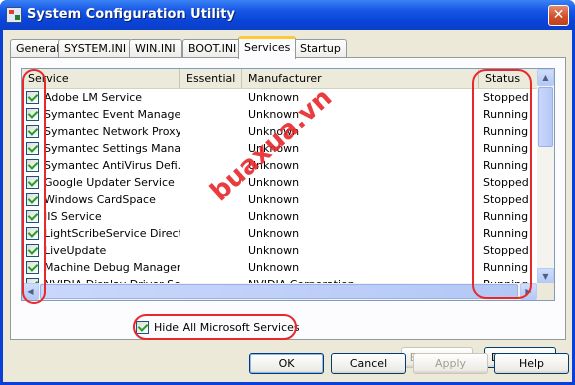 The width and height of the screenshot is (575, 385). What do you see at coordinates (450, 363) in the screenshot?
I see `apply-button: Apply` at bounding box center [450, 363].